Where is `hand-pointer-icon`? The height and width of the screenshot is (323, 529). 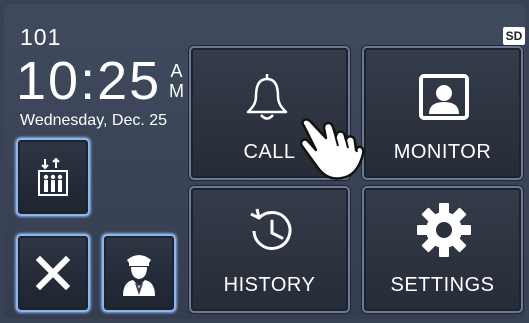 hand-pointer-icon is located at coordinates (332, 149).